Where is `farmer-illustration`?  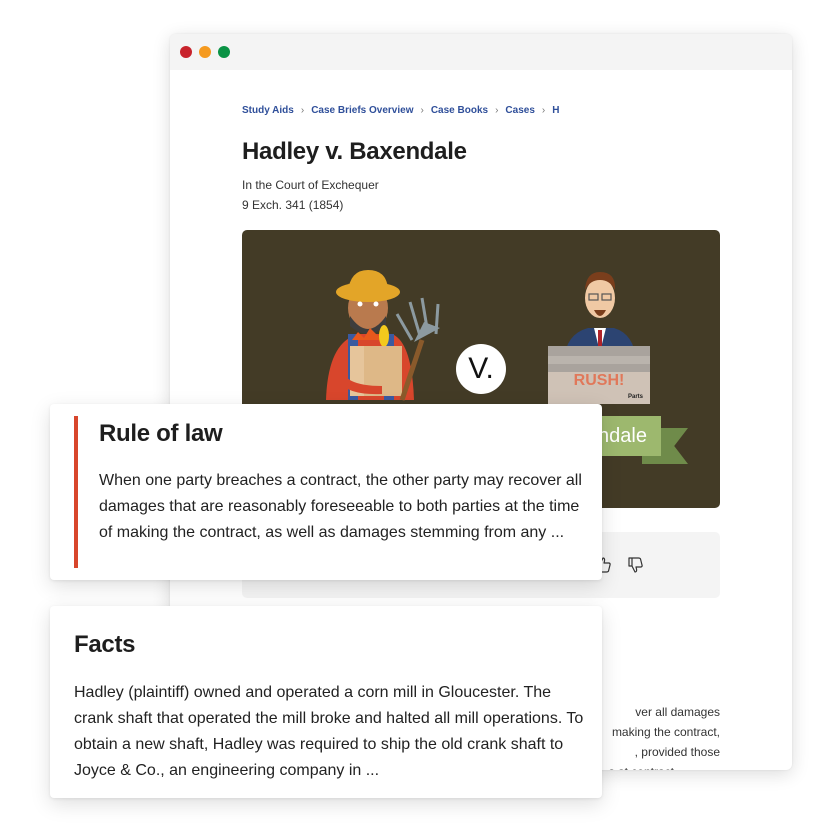 farmer-illustration is located at coordinates (383, 335).